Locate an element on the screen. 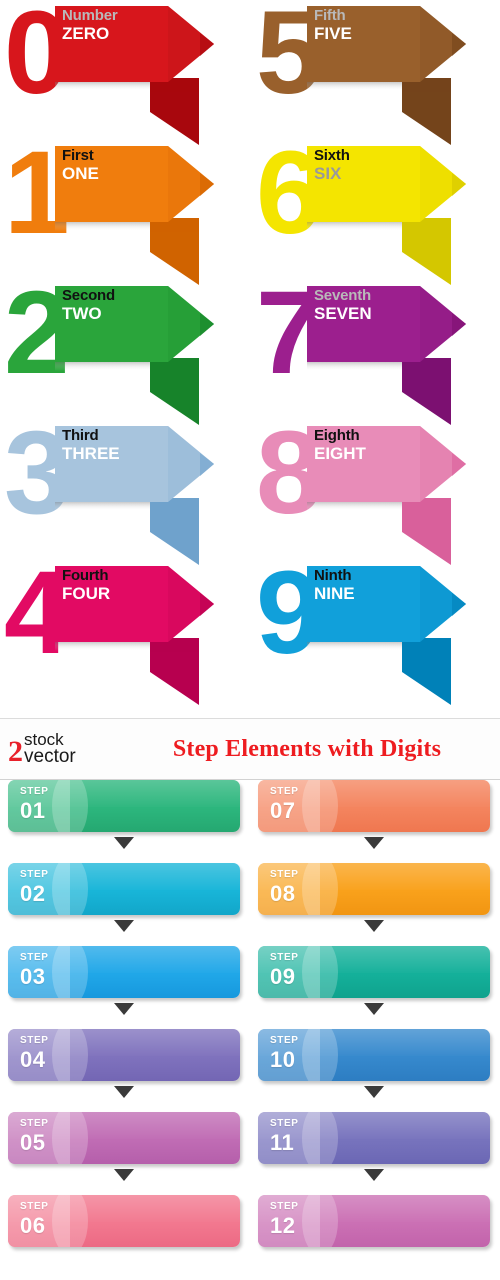 This screenshot has width=500, height=1280. step-bar-text: STEP 01 is located at coordinates (34, 804).